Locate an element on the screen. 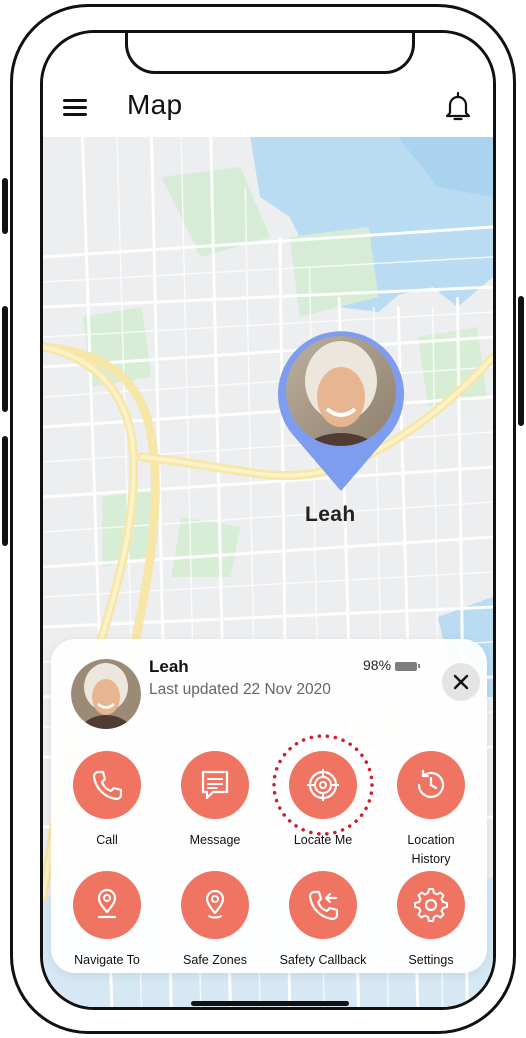 The height and width of the screenshot is (1038, 526). close-button is located at coordinates (461, 682).